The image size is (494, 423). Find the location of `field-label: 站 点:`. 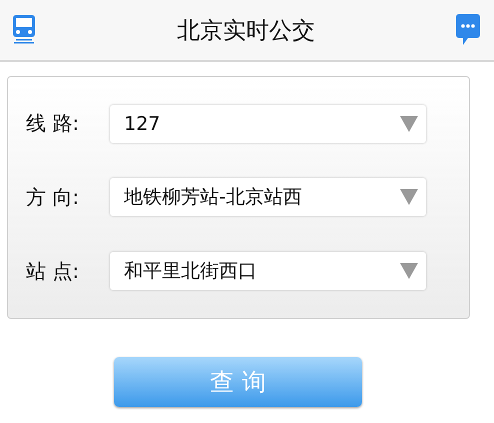

field-label: 站 点: is located at coordinates (53, 271).